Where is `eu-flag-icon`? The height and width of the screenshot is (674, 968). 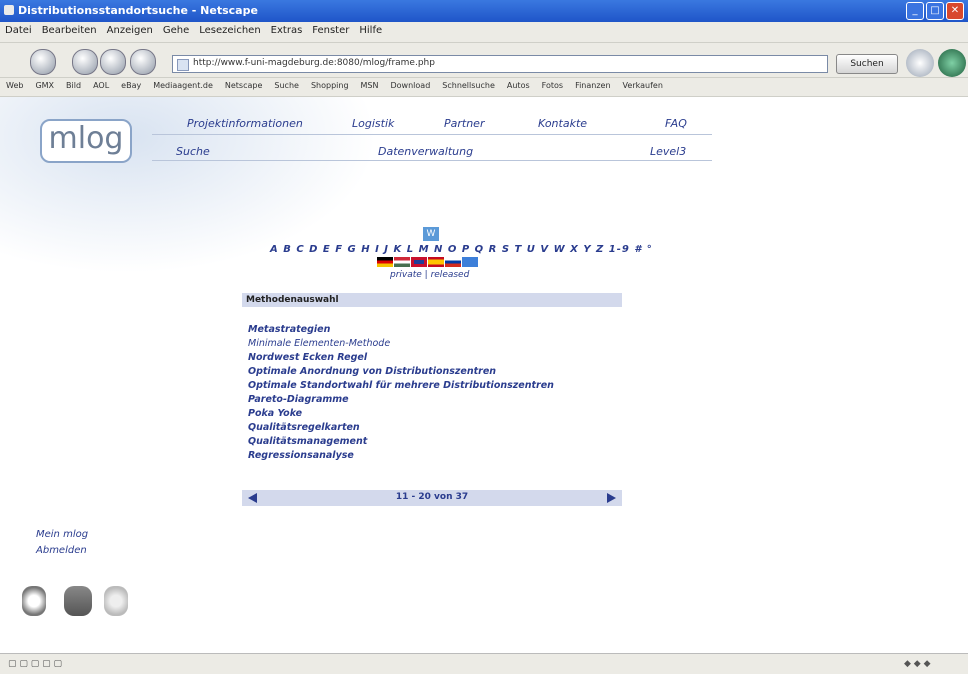
eu-flag-icon is located at coordinates (470, 262).